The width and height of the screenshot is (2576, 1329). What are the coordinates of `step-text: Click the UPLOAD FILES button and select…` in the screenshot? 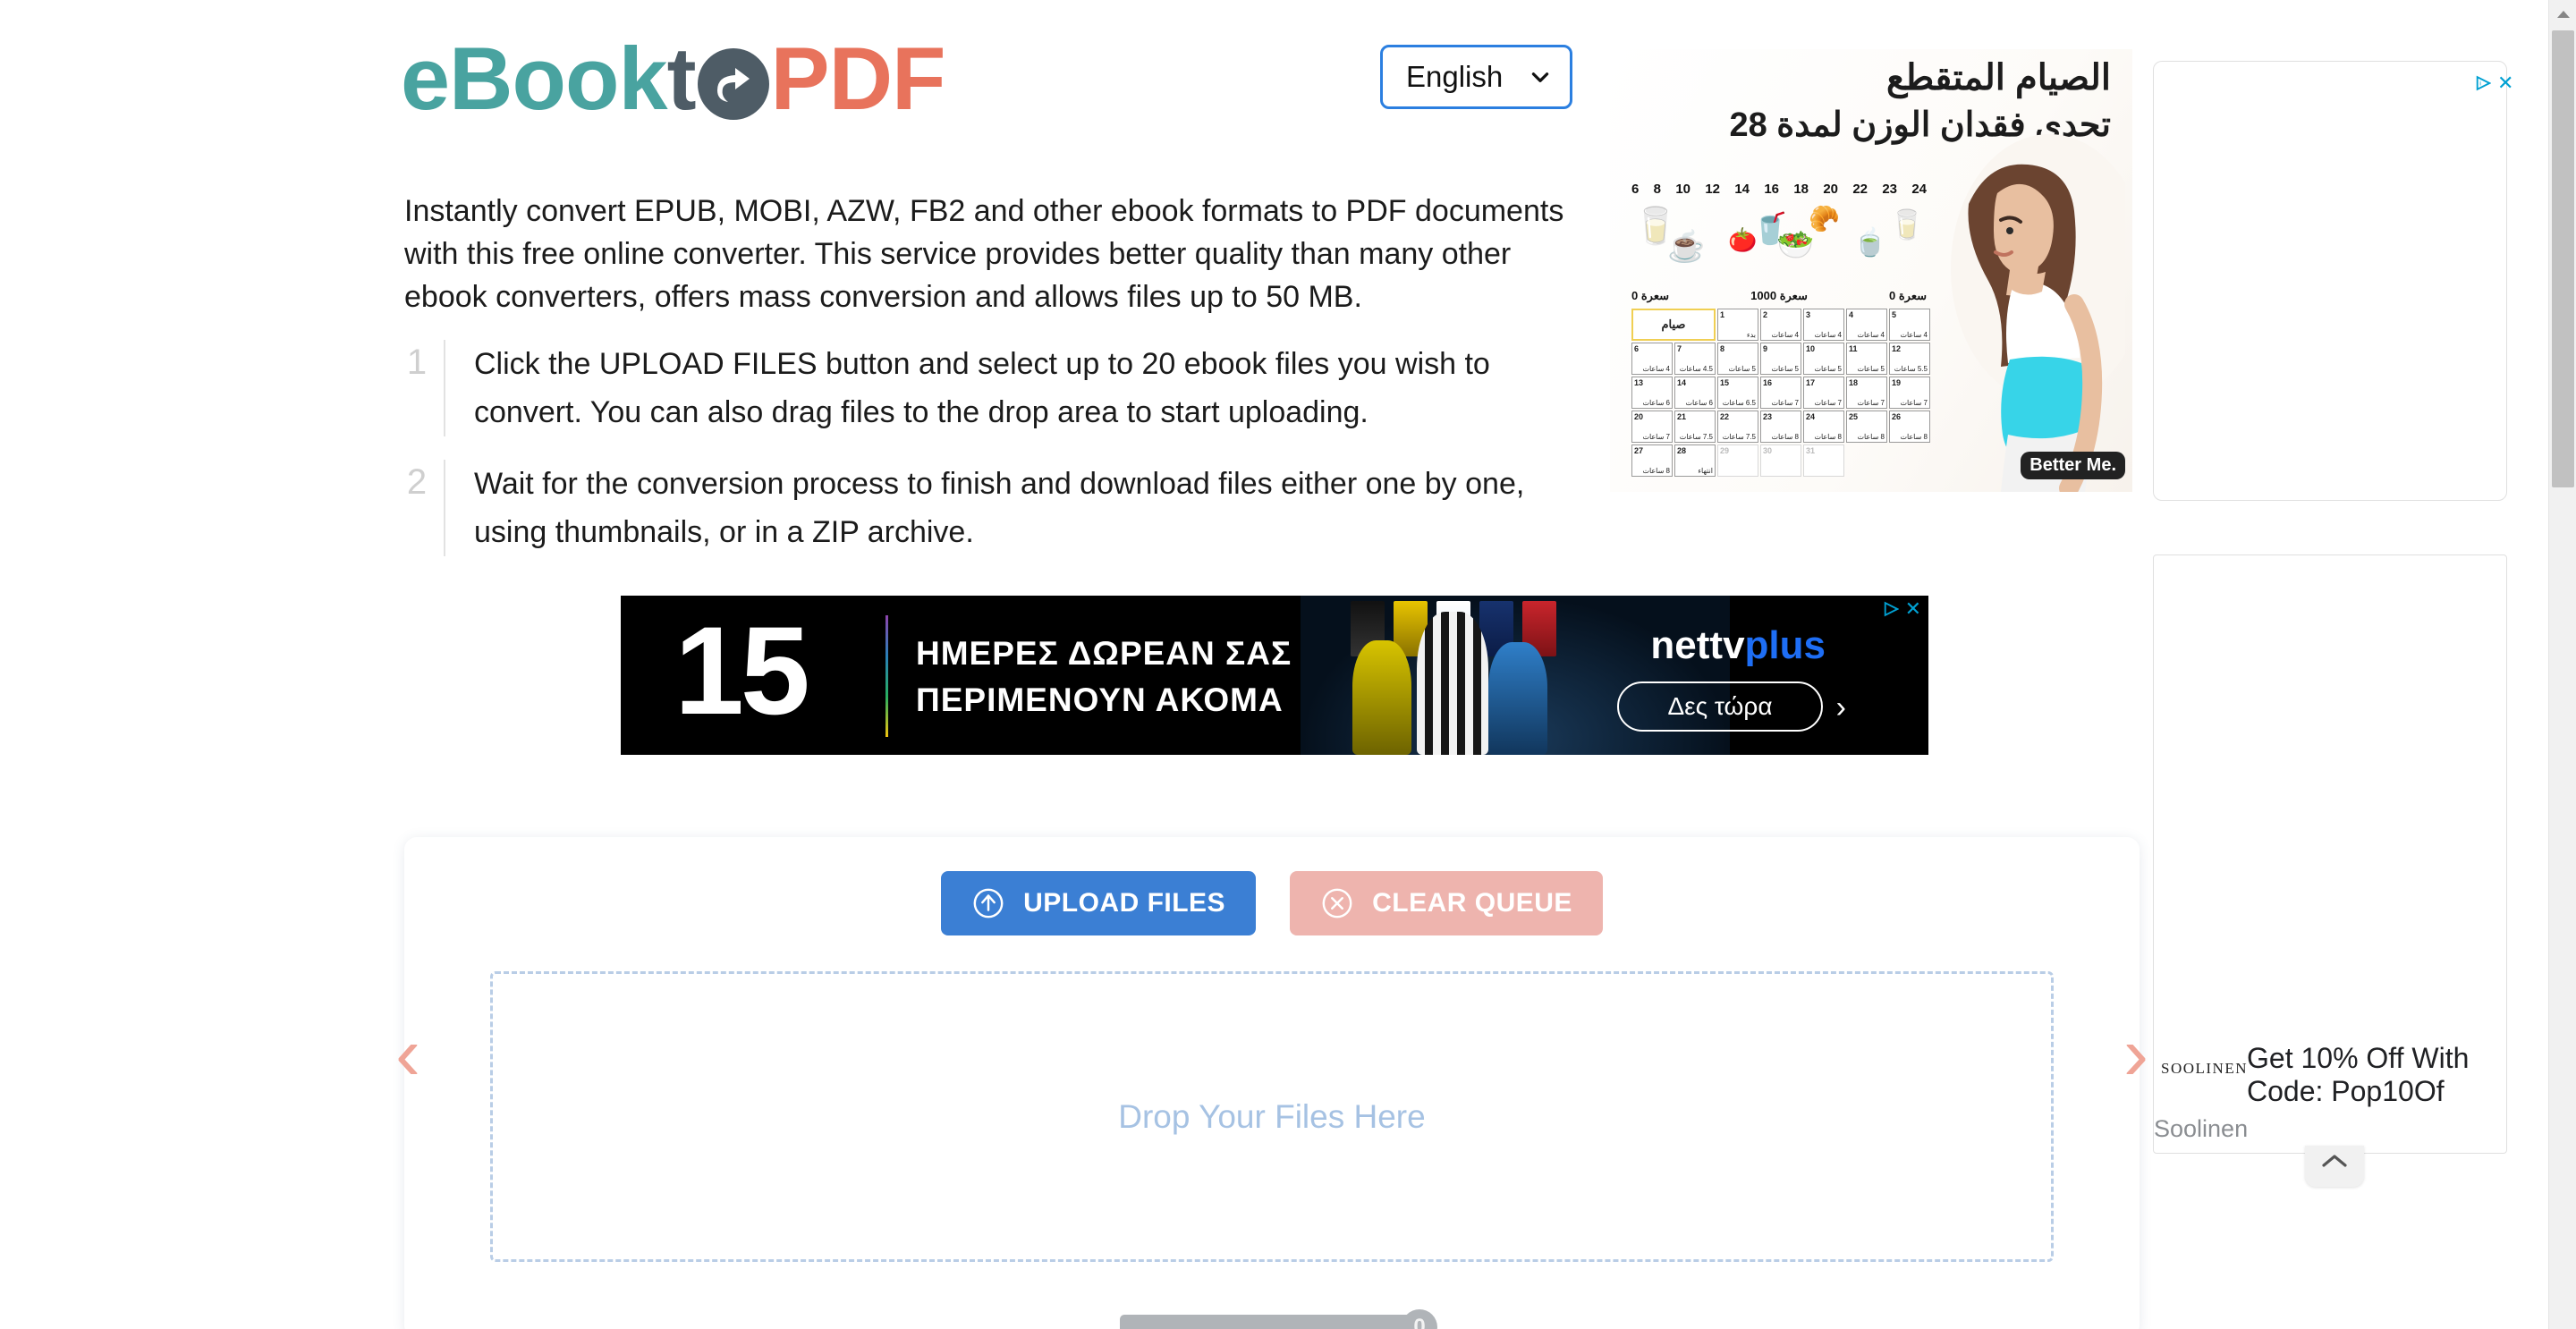 It's located at (1003, 388).